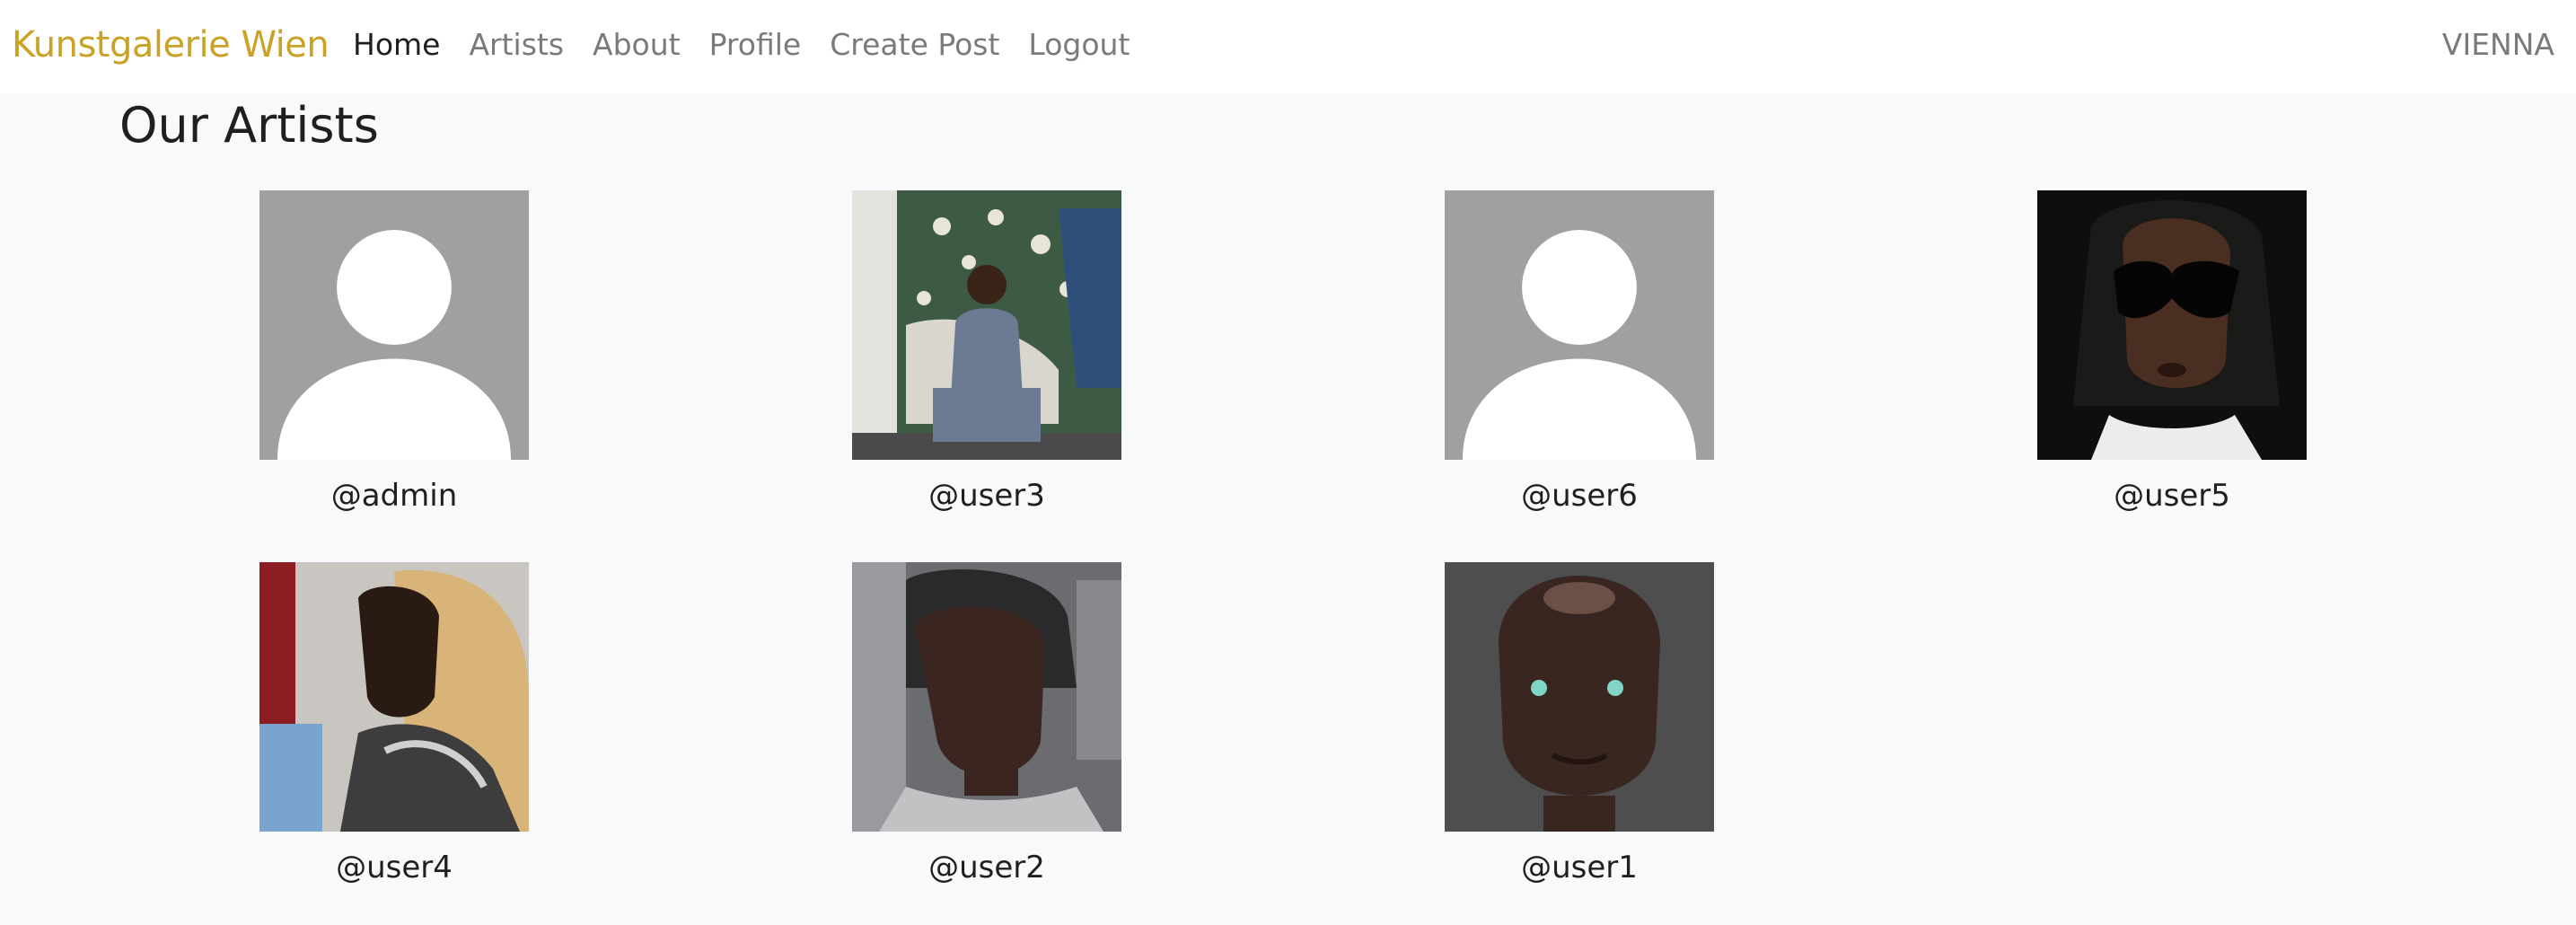 The image size is (2576, 925). Describe the element at coordinates (637, 45) in the screenshot. I see `nav-link-about: About` at that location.